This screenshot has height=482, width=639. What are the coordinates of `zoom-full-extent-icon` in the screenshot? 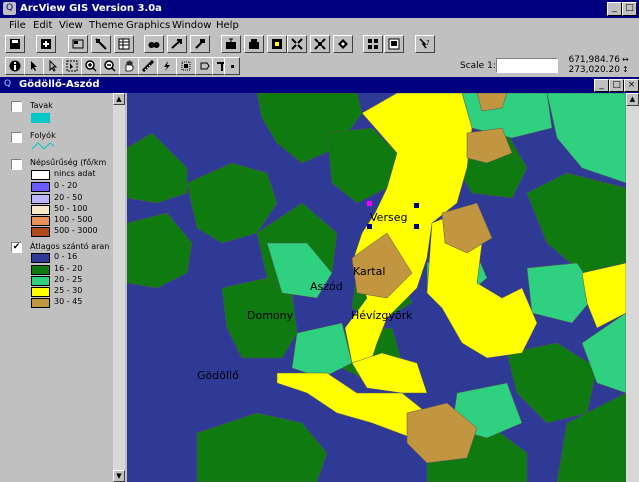 It's located at (231, 43).